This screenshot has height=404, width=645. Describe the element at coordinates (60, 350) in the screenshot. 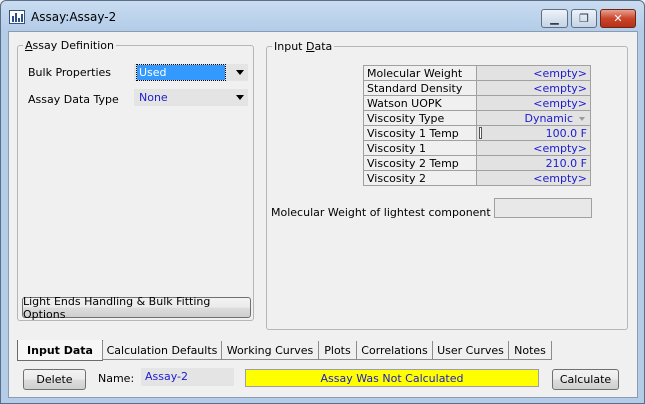

I see `tab-input-data: Input Data` at that location.